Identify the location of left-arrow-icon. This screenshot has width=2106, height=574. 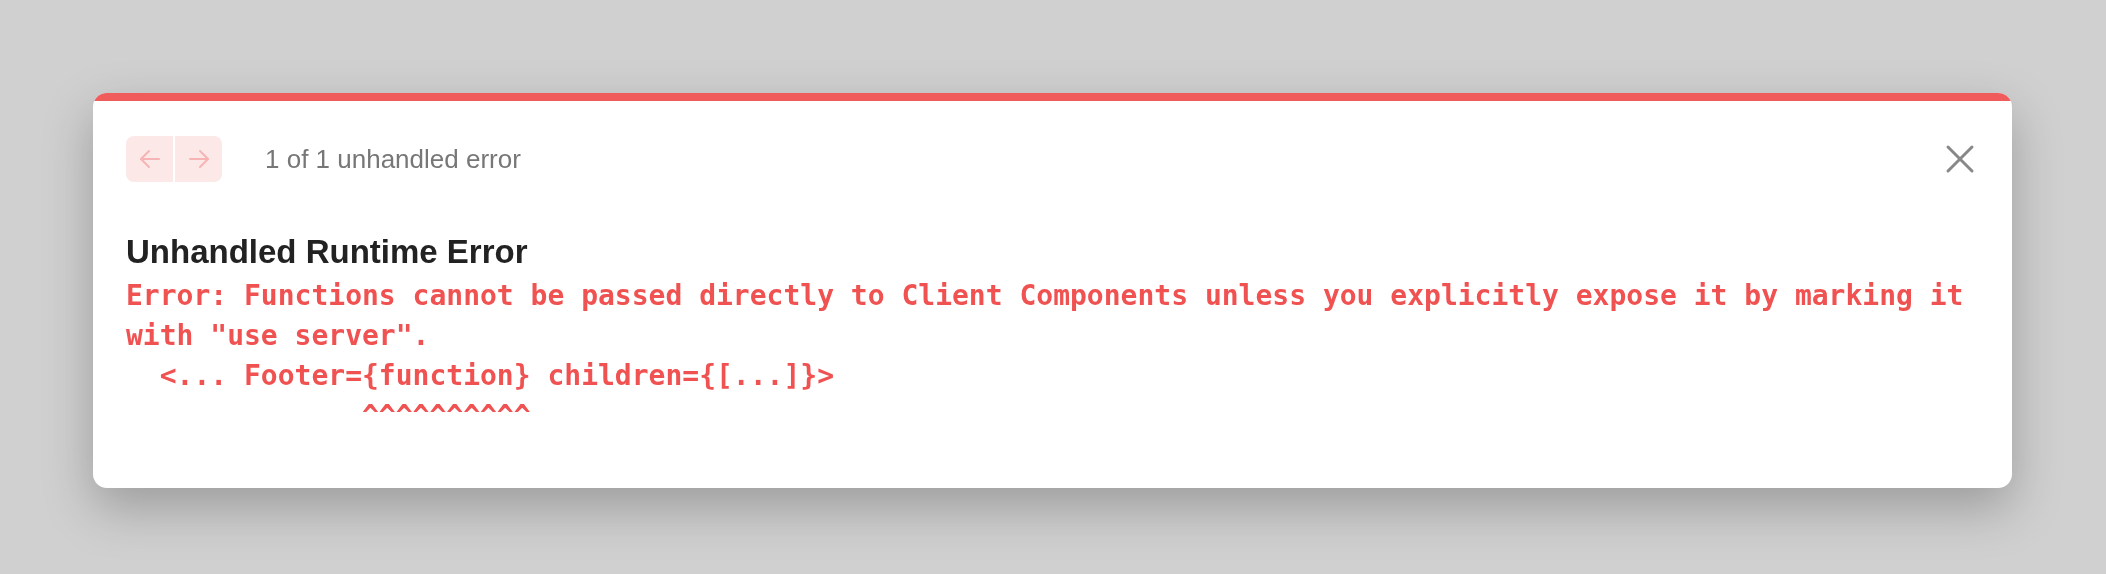
(149, 159).